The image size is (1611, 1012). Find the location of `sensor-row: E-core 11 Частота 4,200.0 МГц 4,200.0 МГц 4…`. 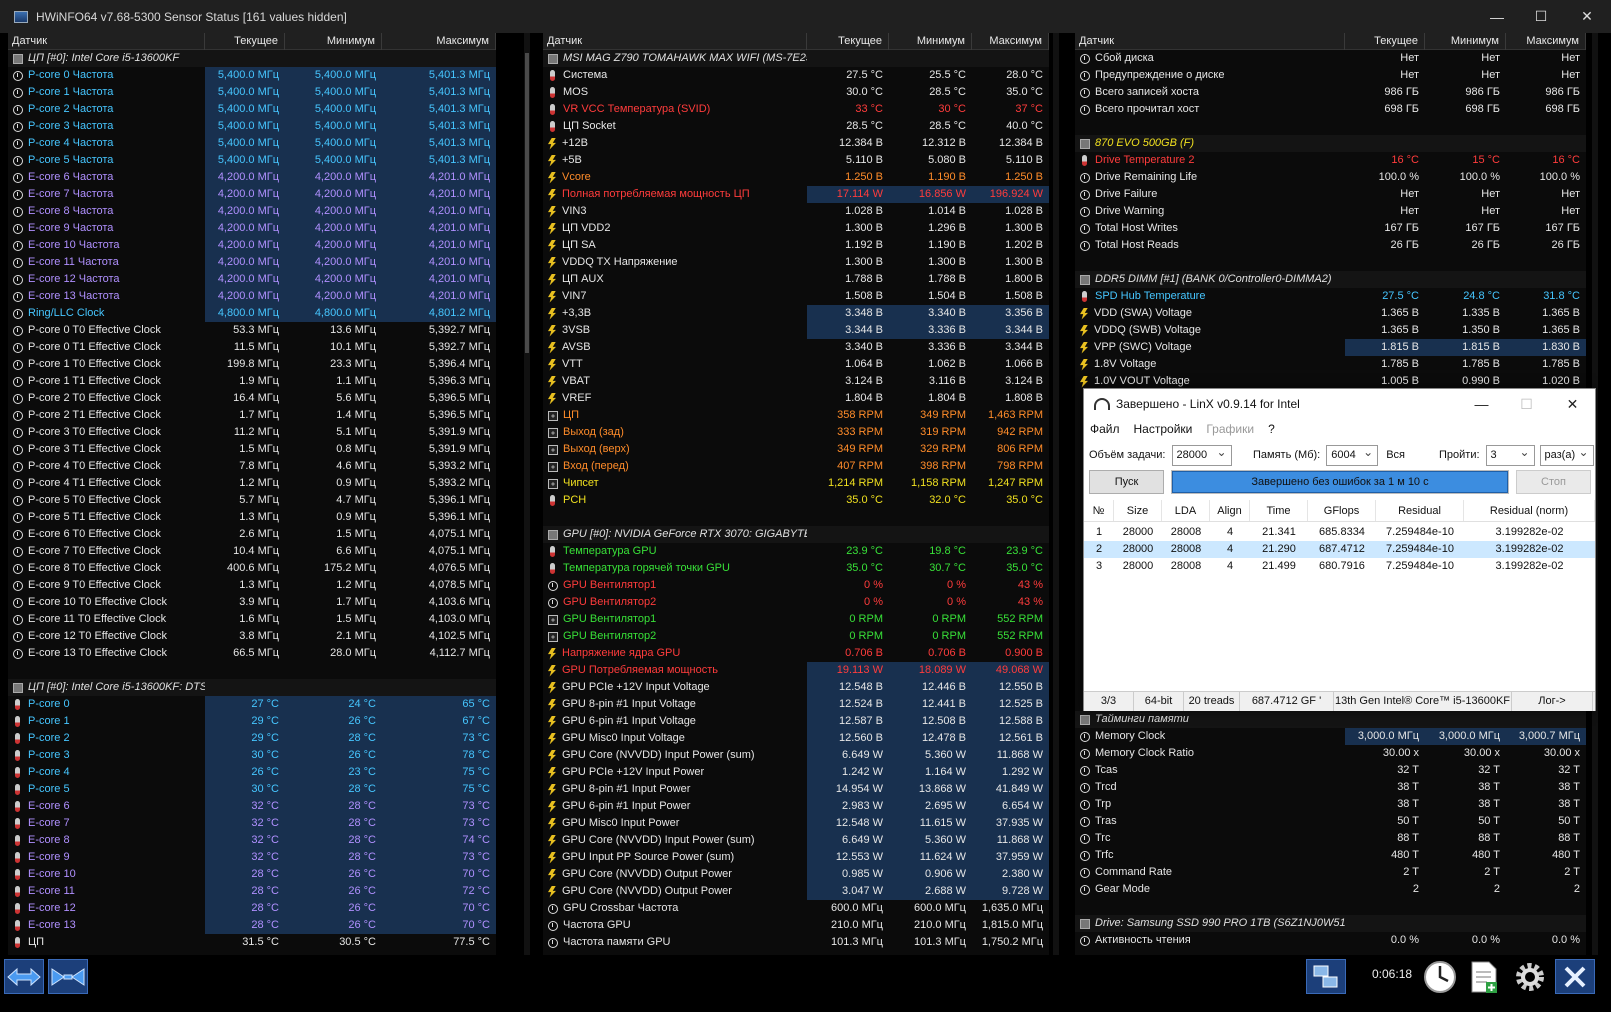

sensor-row: E-core 11 Частота 4,200.0 МГц 4,200.0 МГц 4… is located at coordinates (252, 262).